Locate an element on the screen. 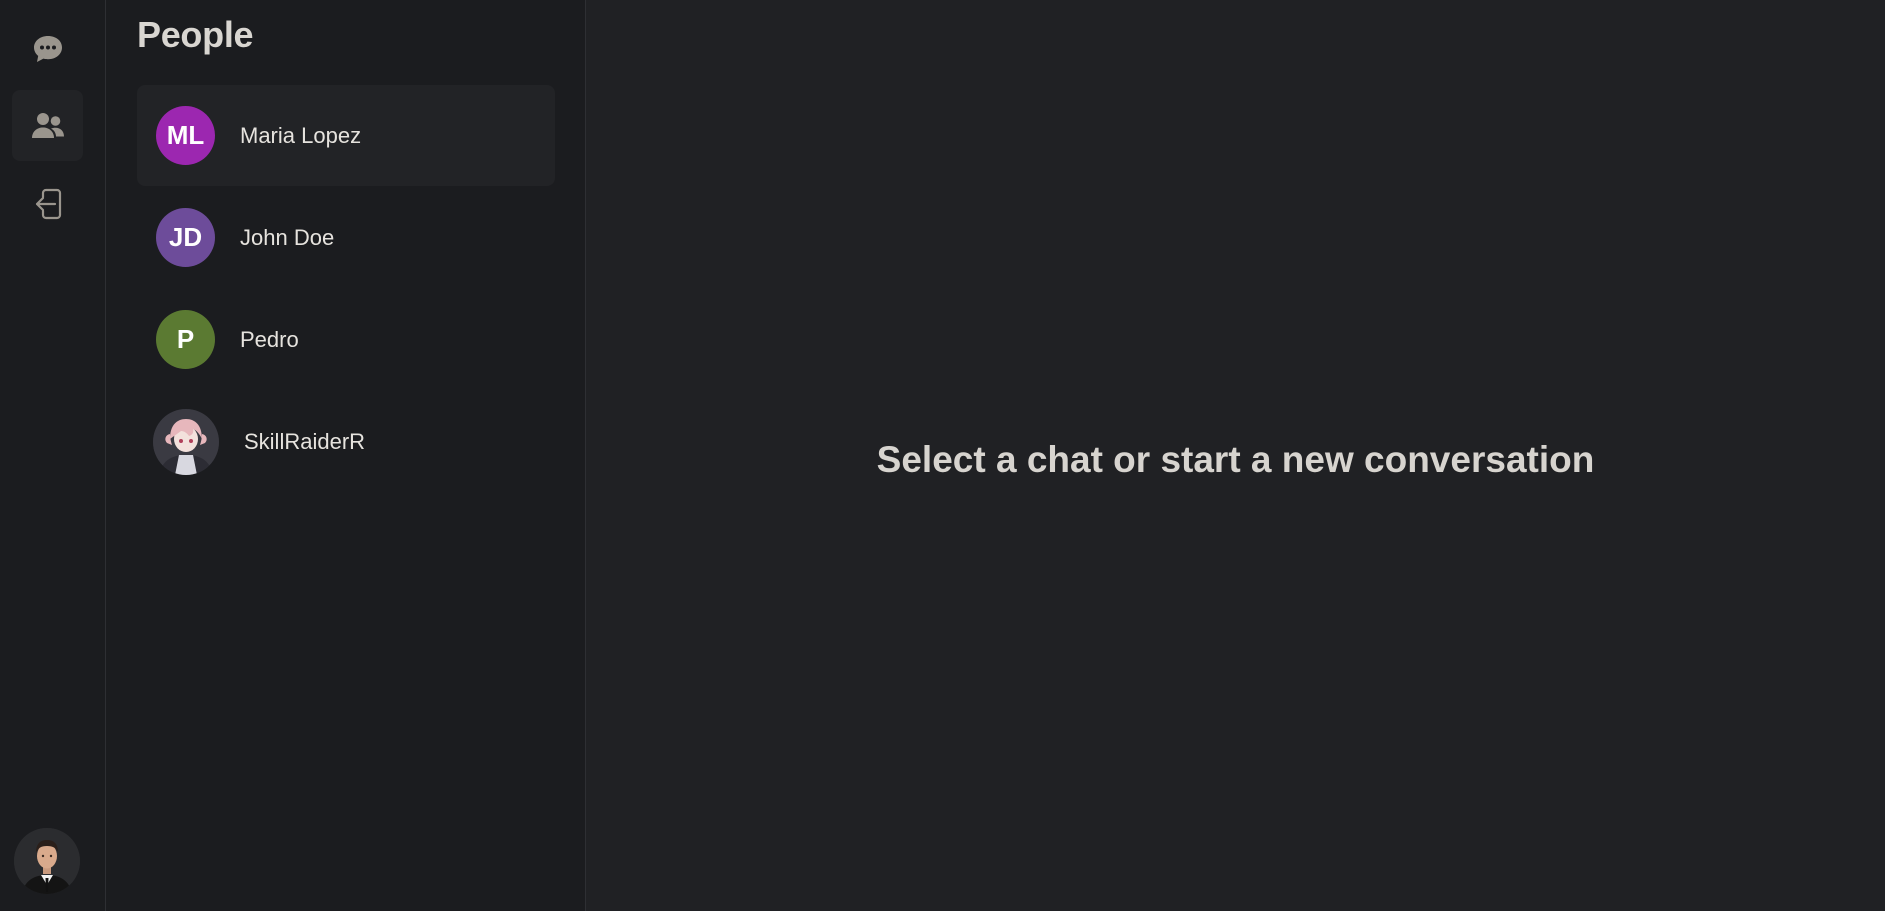 The height and width of the screenshot is (911, 1885). chat-icon is located at coordinates (48, 49).